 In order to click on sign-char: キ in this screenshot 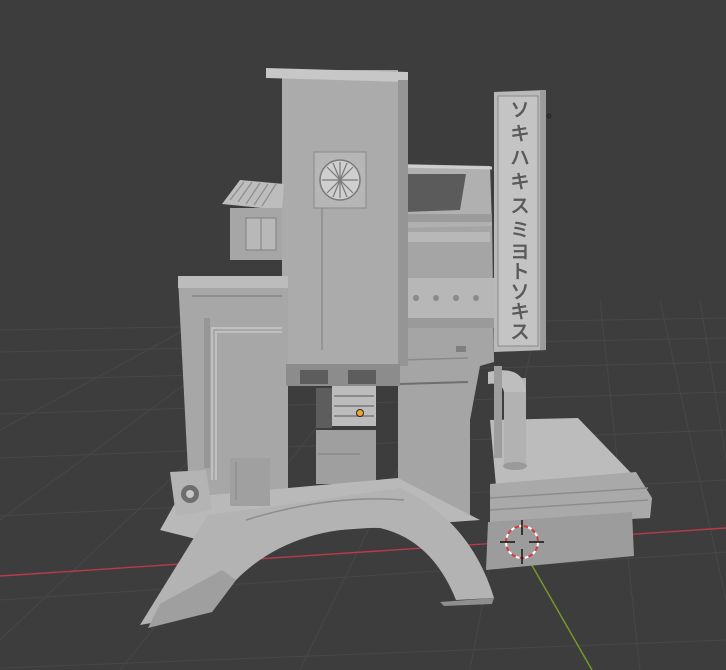, I will do `click(519, 312)`.